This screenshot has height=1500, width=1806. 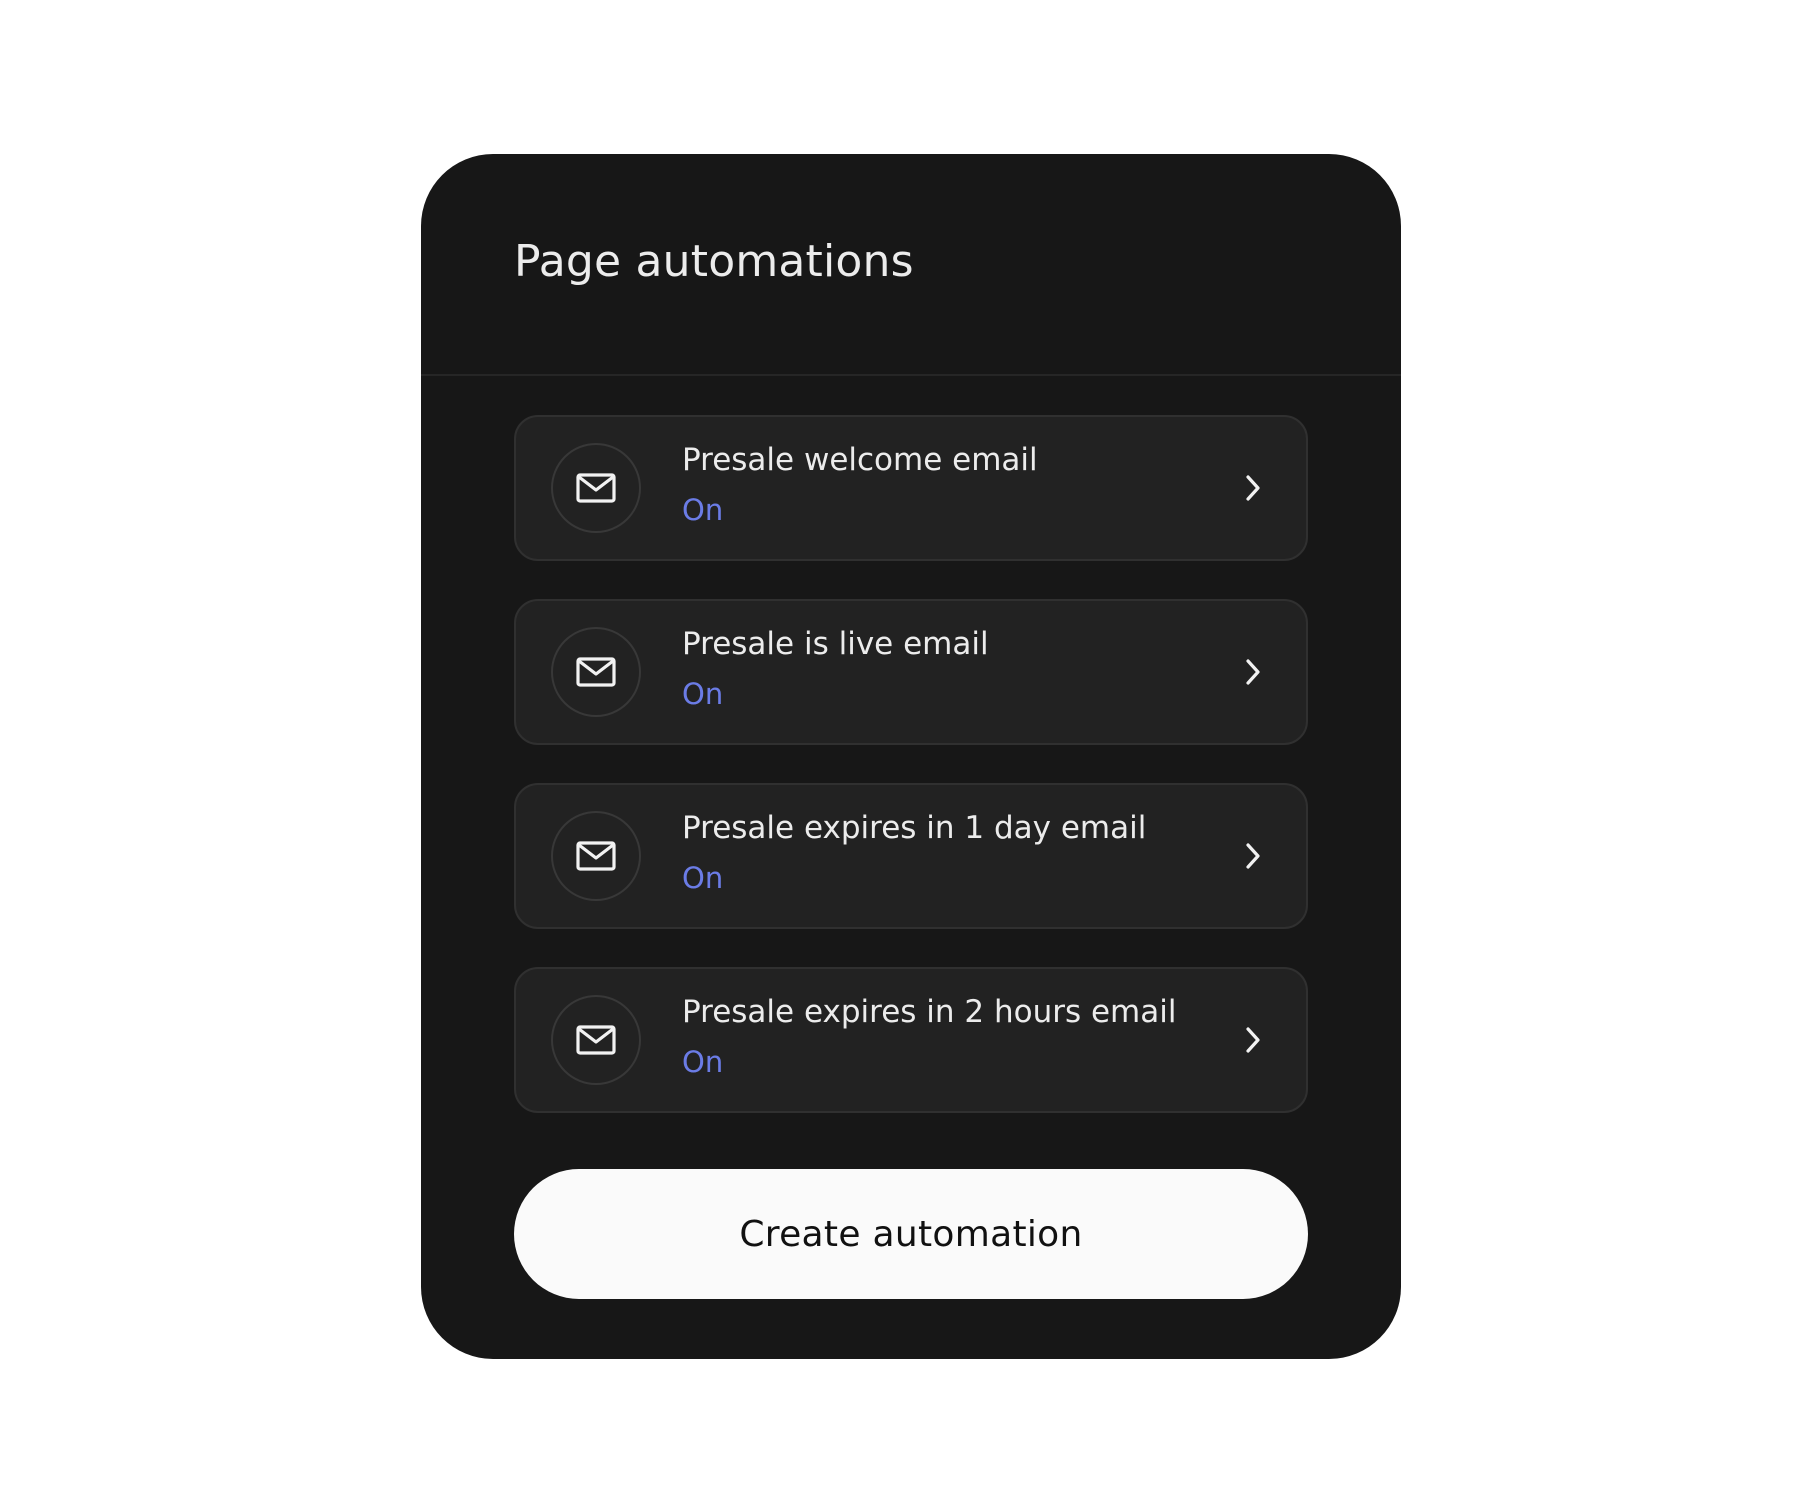 I want to click on automation-item: Presale welcome email On, so click(x=911, y=488).